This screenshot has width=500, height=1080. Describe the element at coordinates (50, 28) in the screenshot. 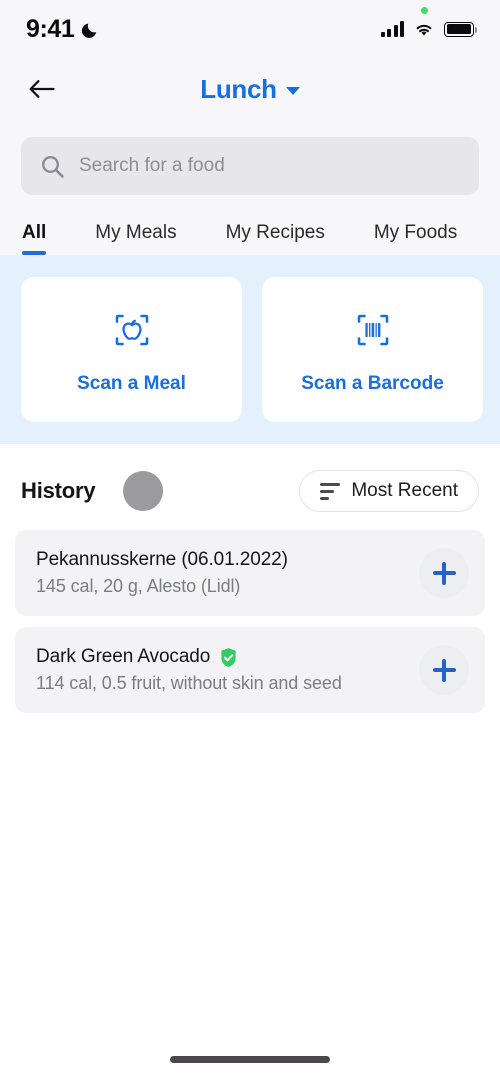

I see `status-bar-clock: 9:41` at that location.